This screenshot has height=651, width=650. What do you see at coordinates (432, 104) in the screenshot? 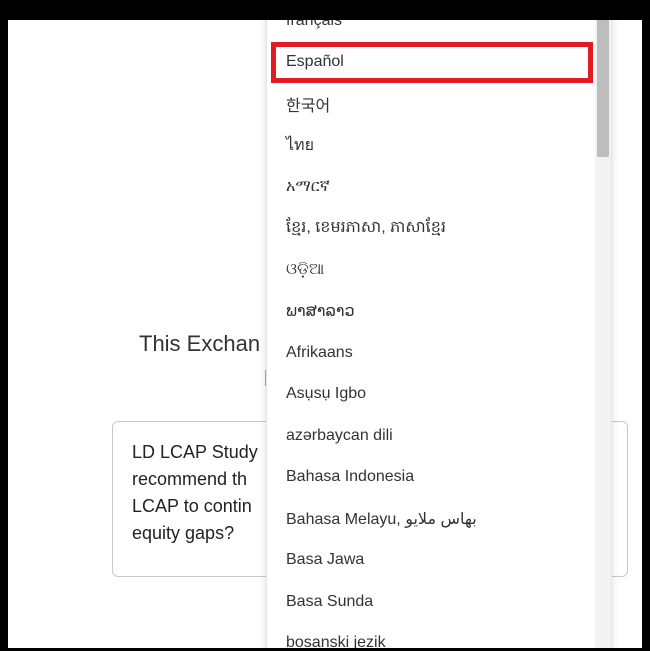
I see `language-option-korean: 한국어` at bounding box center [432, 104].